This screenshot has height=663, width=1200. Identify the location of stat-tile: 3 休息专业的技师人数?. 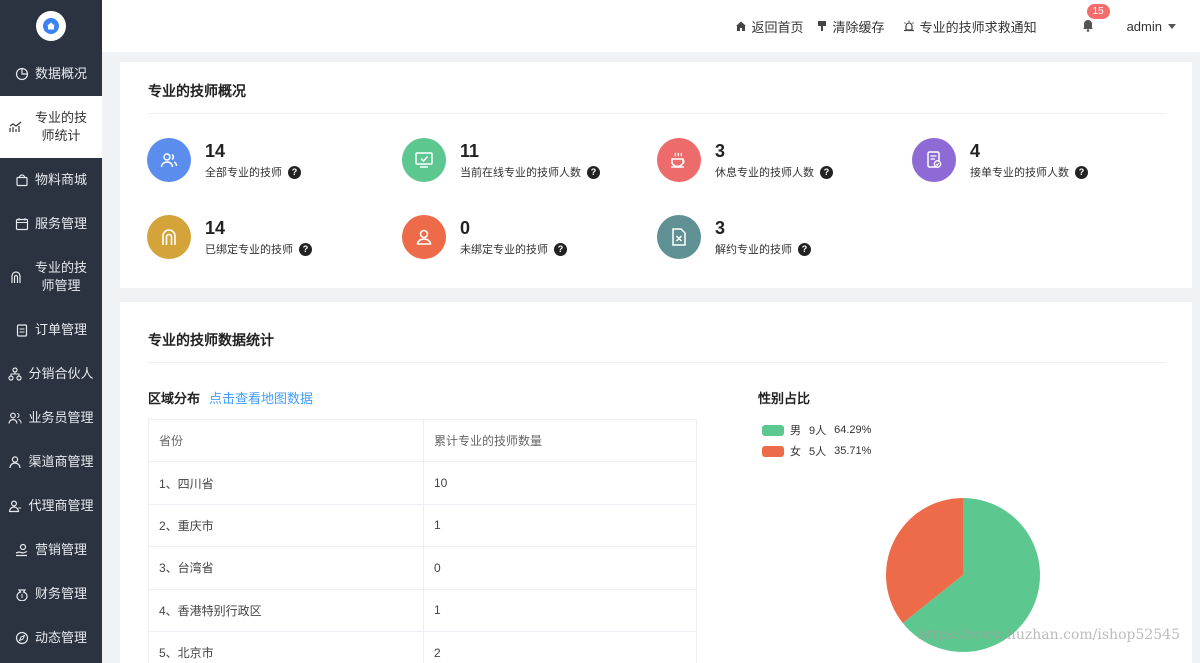
(745, 160).